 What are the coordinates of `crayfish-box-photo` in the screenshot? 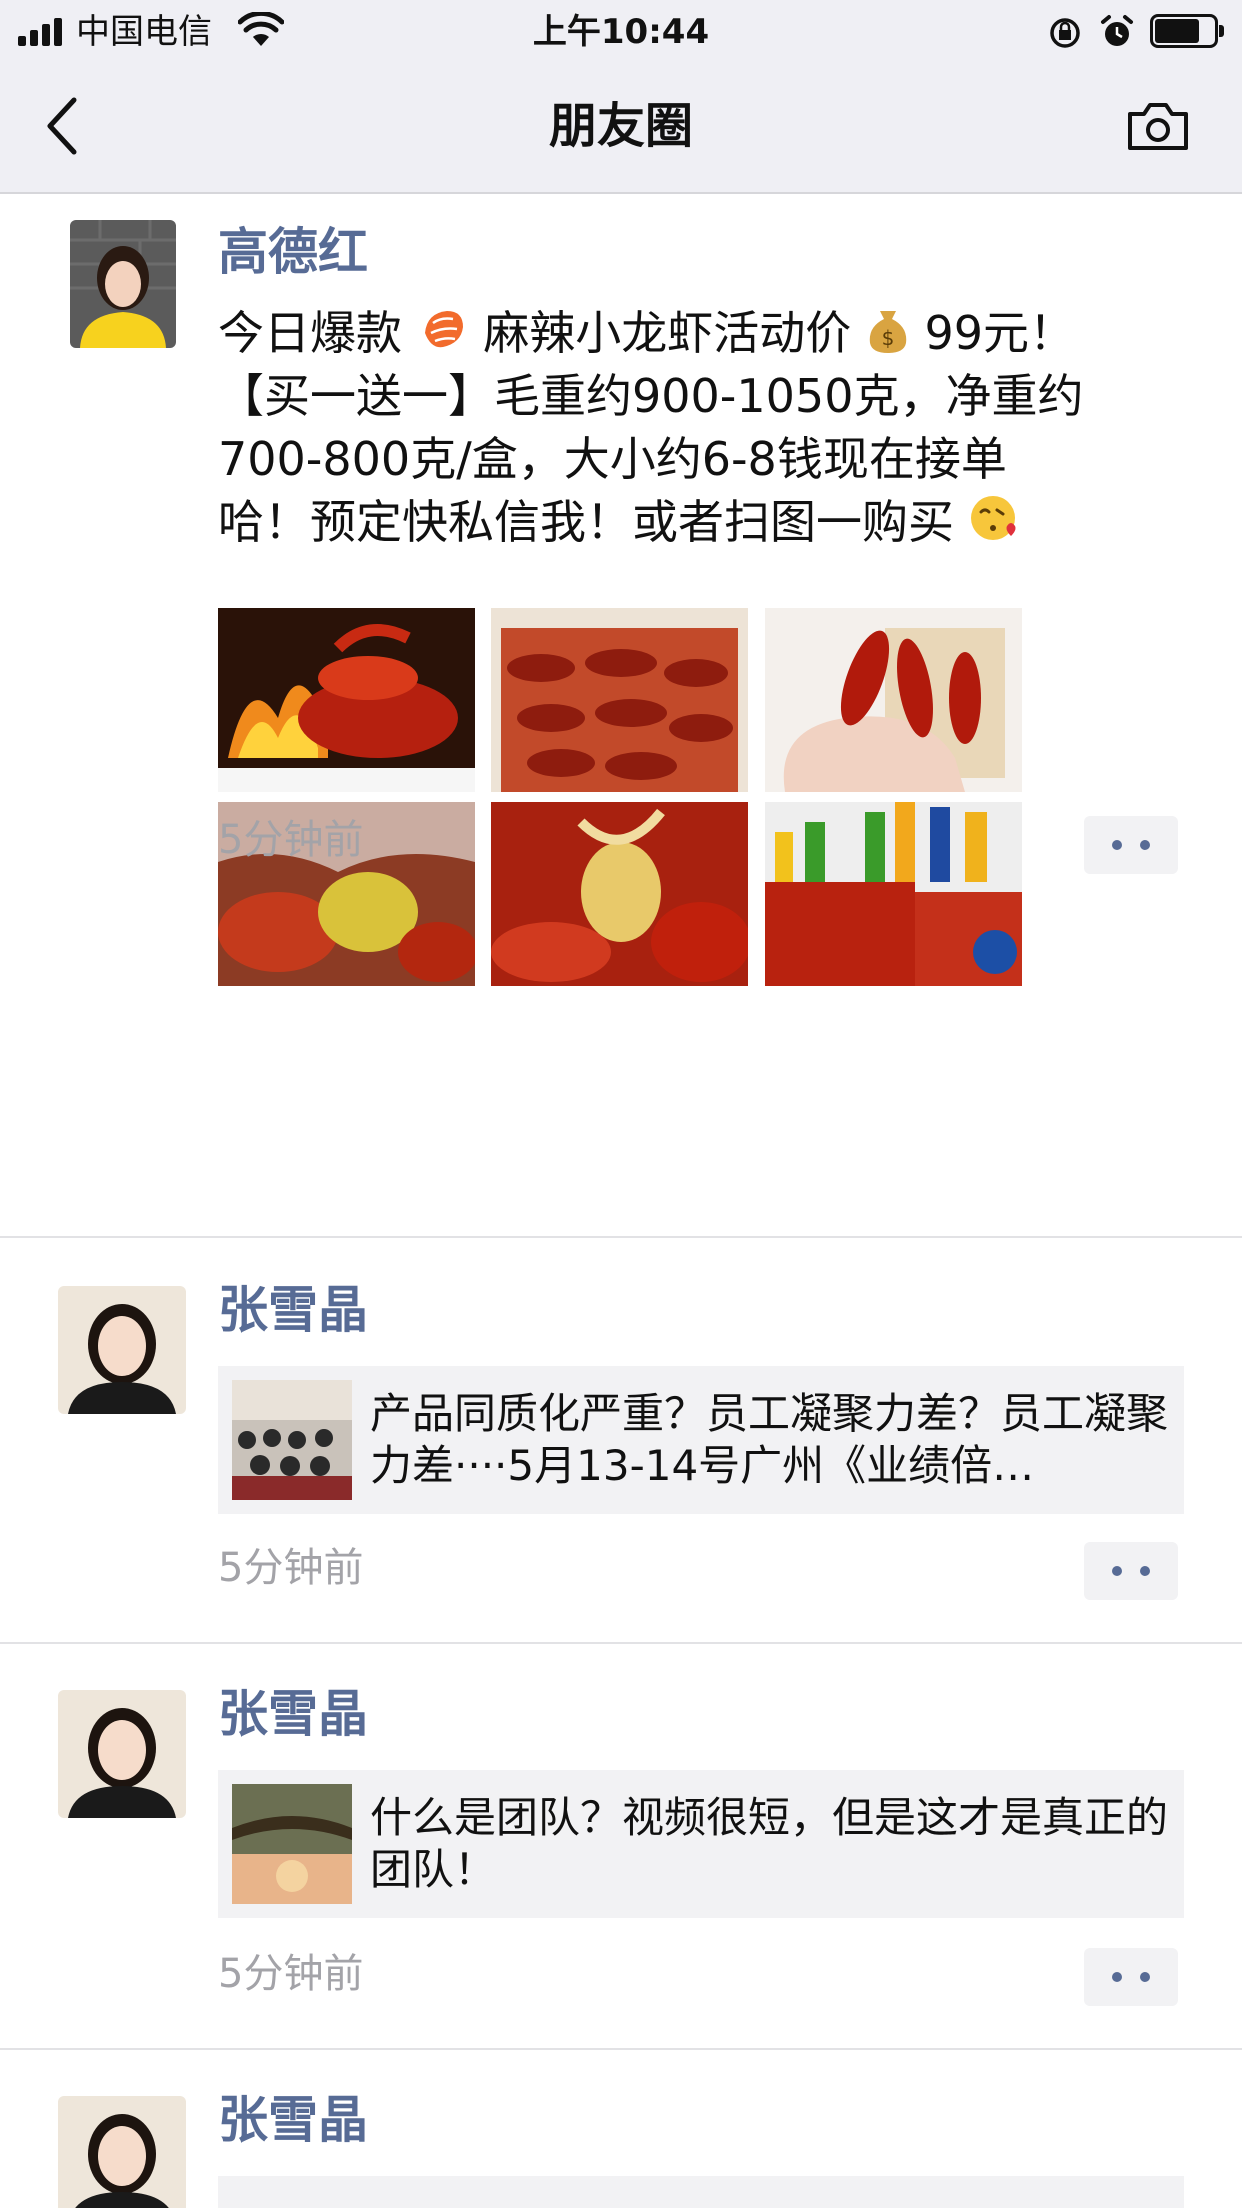 It's located at (619, 700).